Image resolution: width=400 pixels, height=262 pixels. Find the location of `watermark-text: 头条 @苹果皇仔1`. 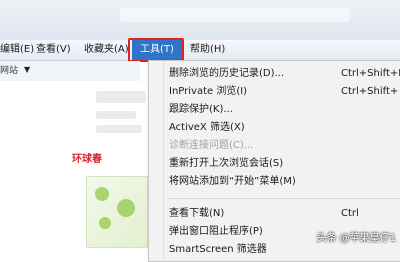

watermark-text: 头条 @苹果皇仔1 is located at coordinates (356, 238).